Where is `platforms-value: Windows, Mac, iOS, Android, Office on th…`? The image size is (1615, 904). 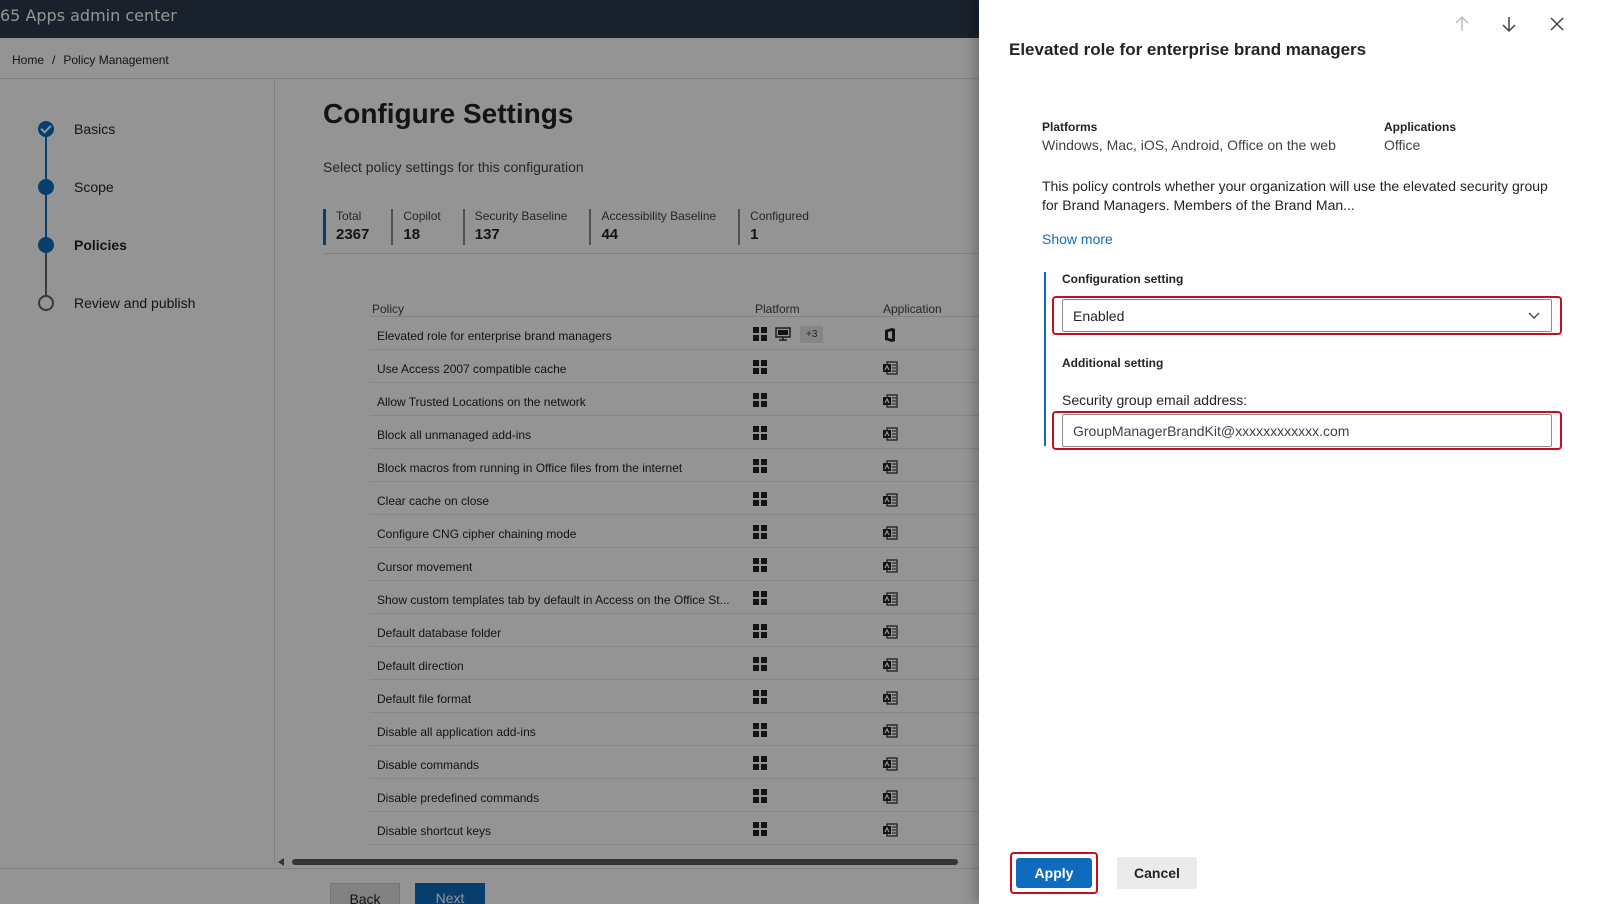
platforms-value: Windows, Mac, iOS, Android, Office on th… is located at coordinates (1189, 145).